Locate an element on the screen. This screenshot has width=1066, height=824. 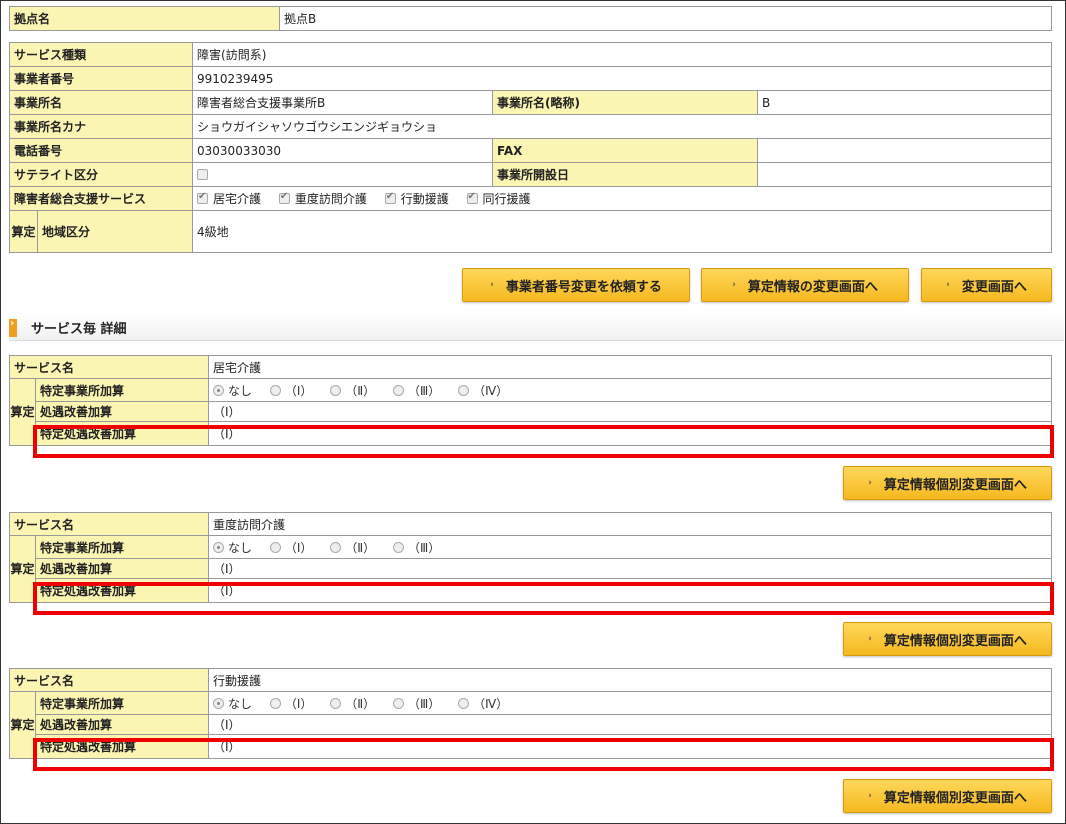
phone-value: 03030033030 is located at coordinates (343, 150).